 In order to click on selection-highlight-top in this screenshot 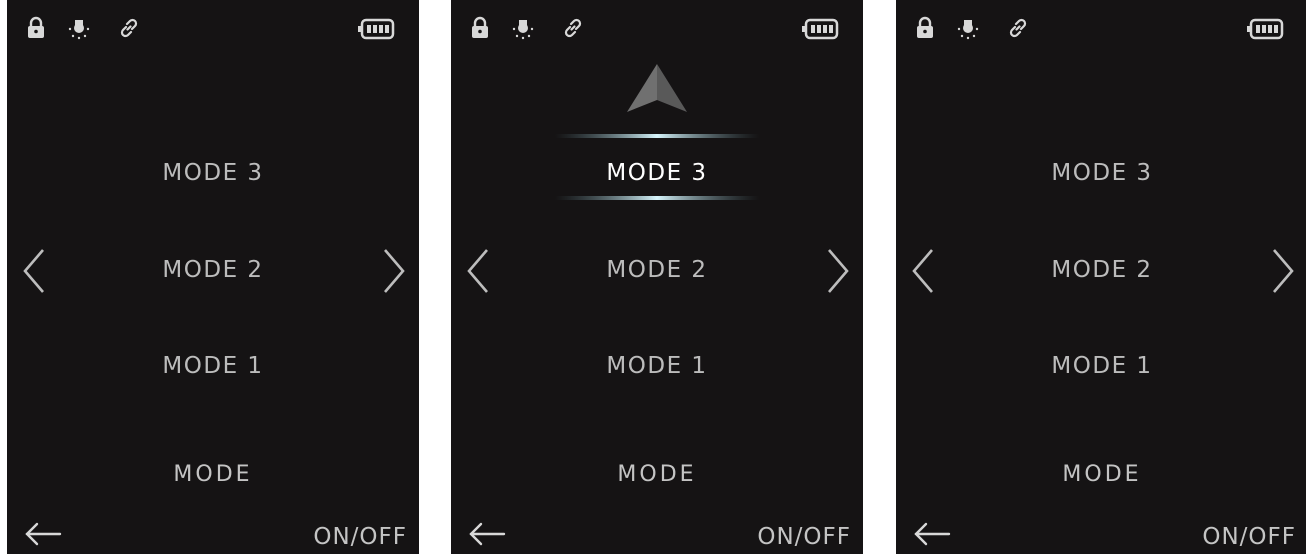, I will do `click(657, 136)`.